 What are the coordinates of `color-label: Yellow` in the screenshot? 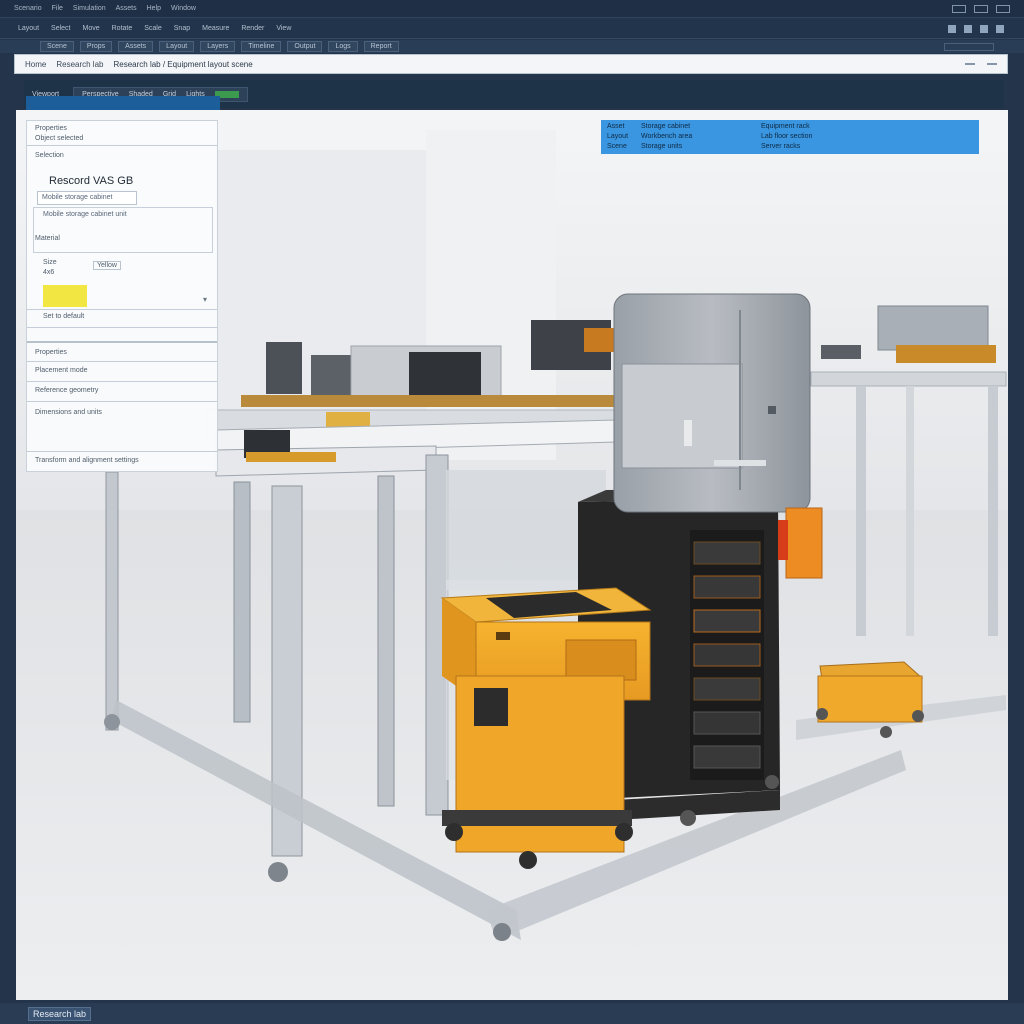 It's located at (107, 265).